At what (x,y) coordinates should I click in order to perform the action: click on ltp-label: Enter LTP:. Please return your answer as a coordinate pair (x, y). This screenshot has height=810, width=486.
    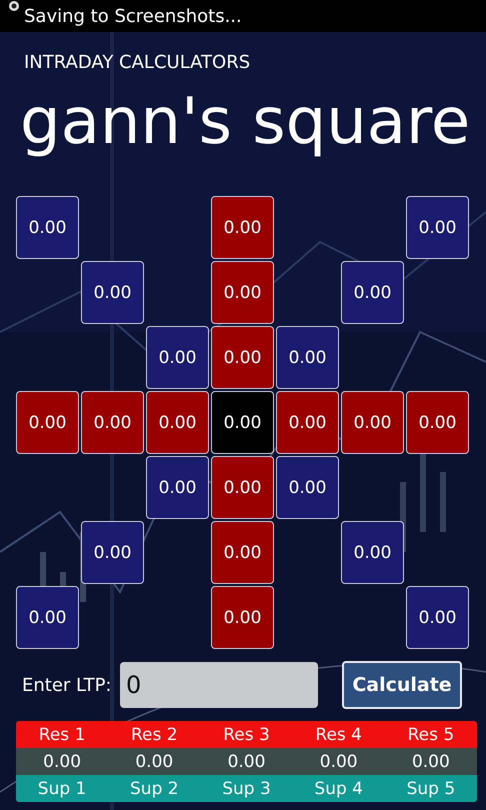
    Looking at the image, I should click on (67, 685).